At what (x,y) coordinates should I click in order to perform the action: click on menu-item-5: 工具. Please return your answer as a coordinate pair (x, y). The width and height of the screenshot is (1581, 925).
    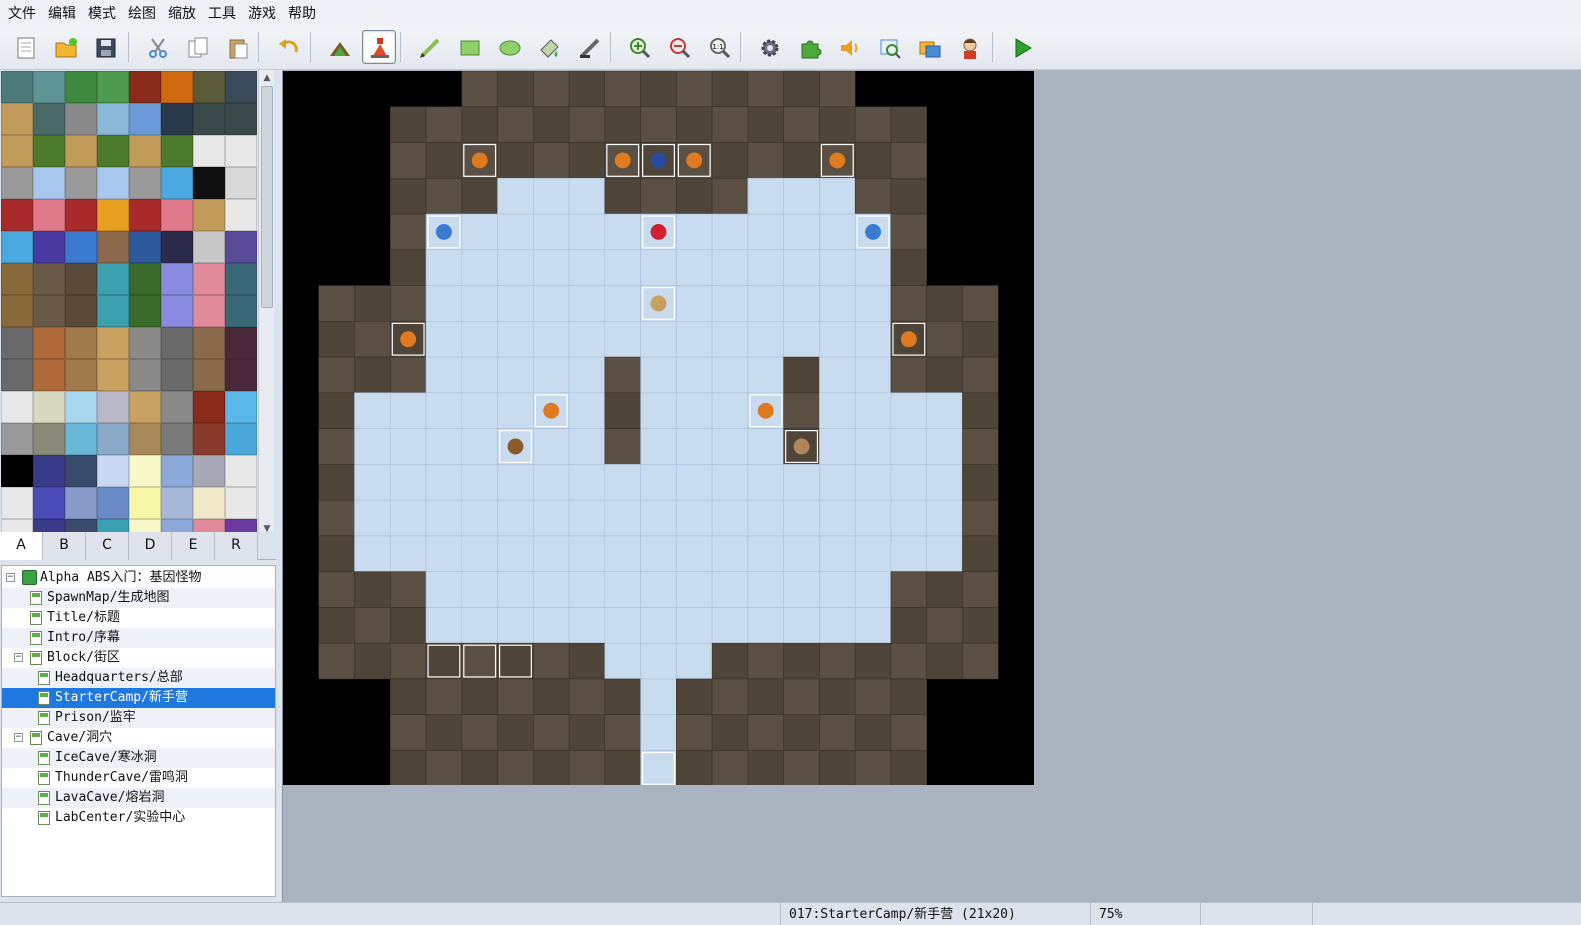
    Looking at the image, I should click on (225, 13).